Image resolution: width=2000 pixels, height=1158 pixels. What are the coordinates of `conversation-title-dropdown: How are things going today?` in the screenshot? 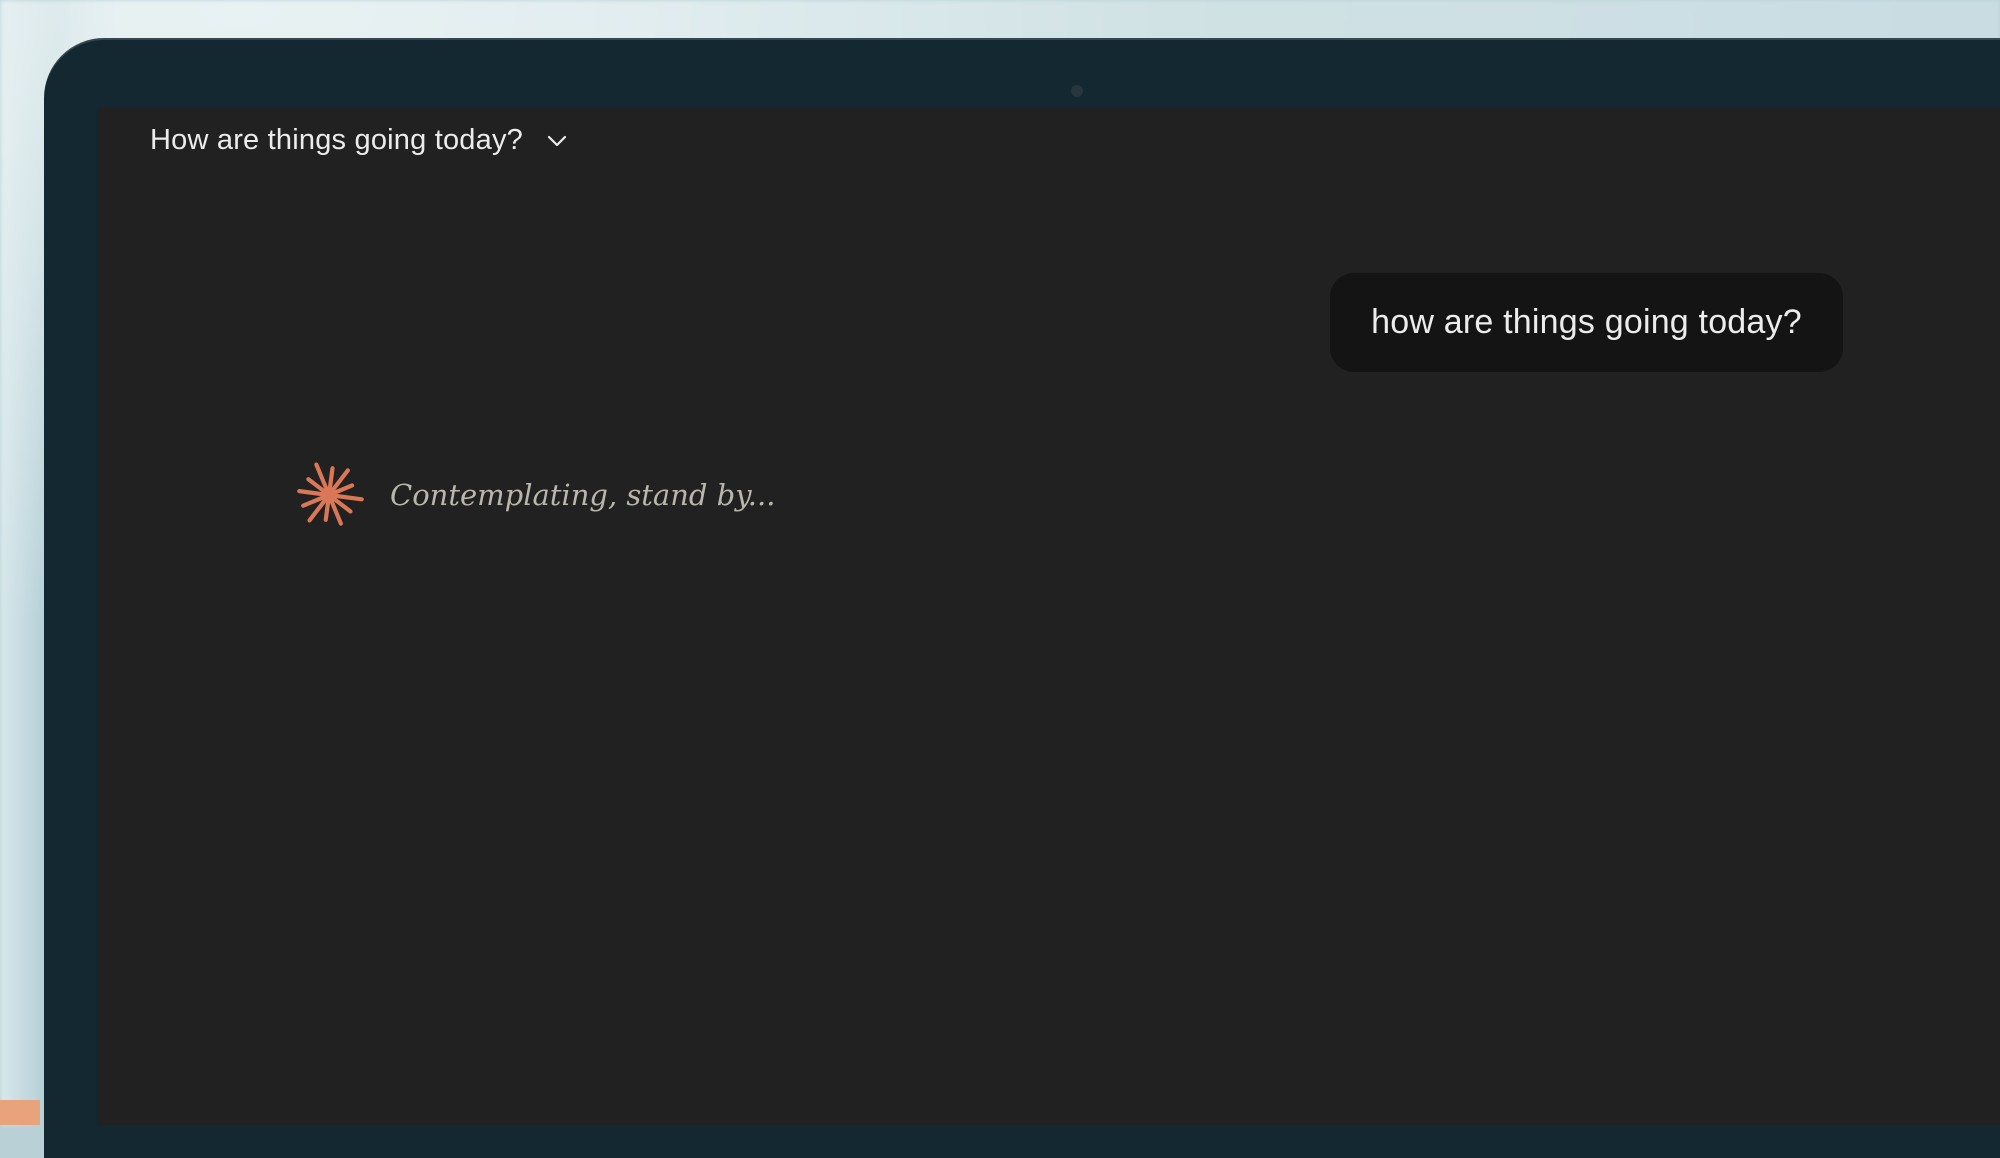 It's located at (359, 140).